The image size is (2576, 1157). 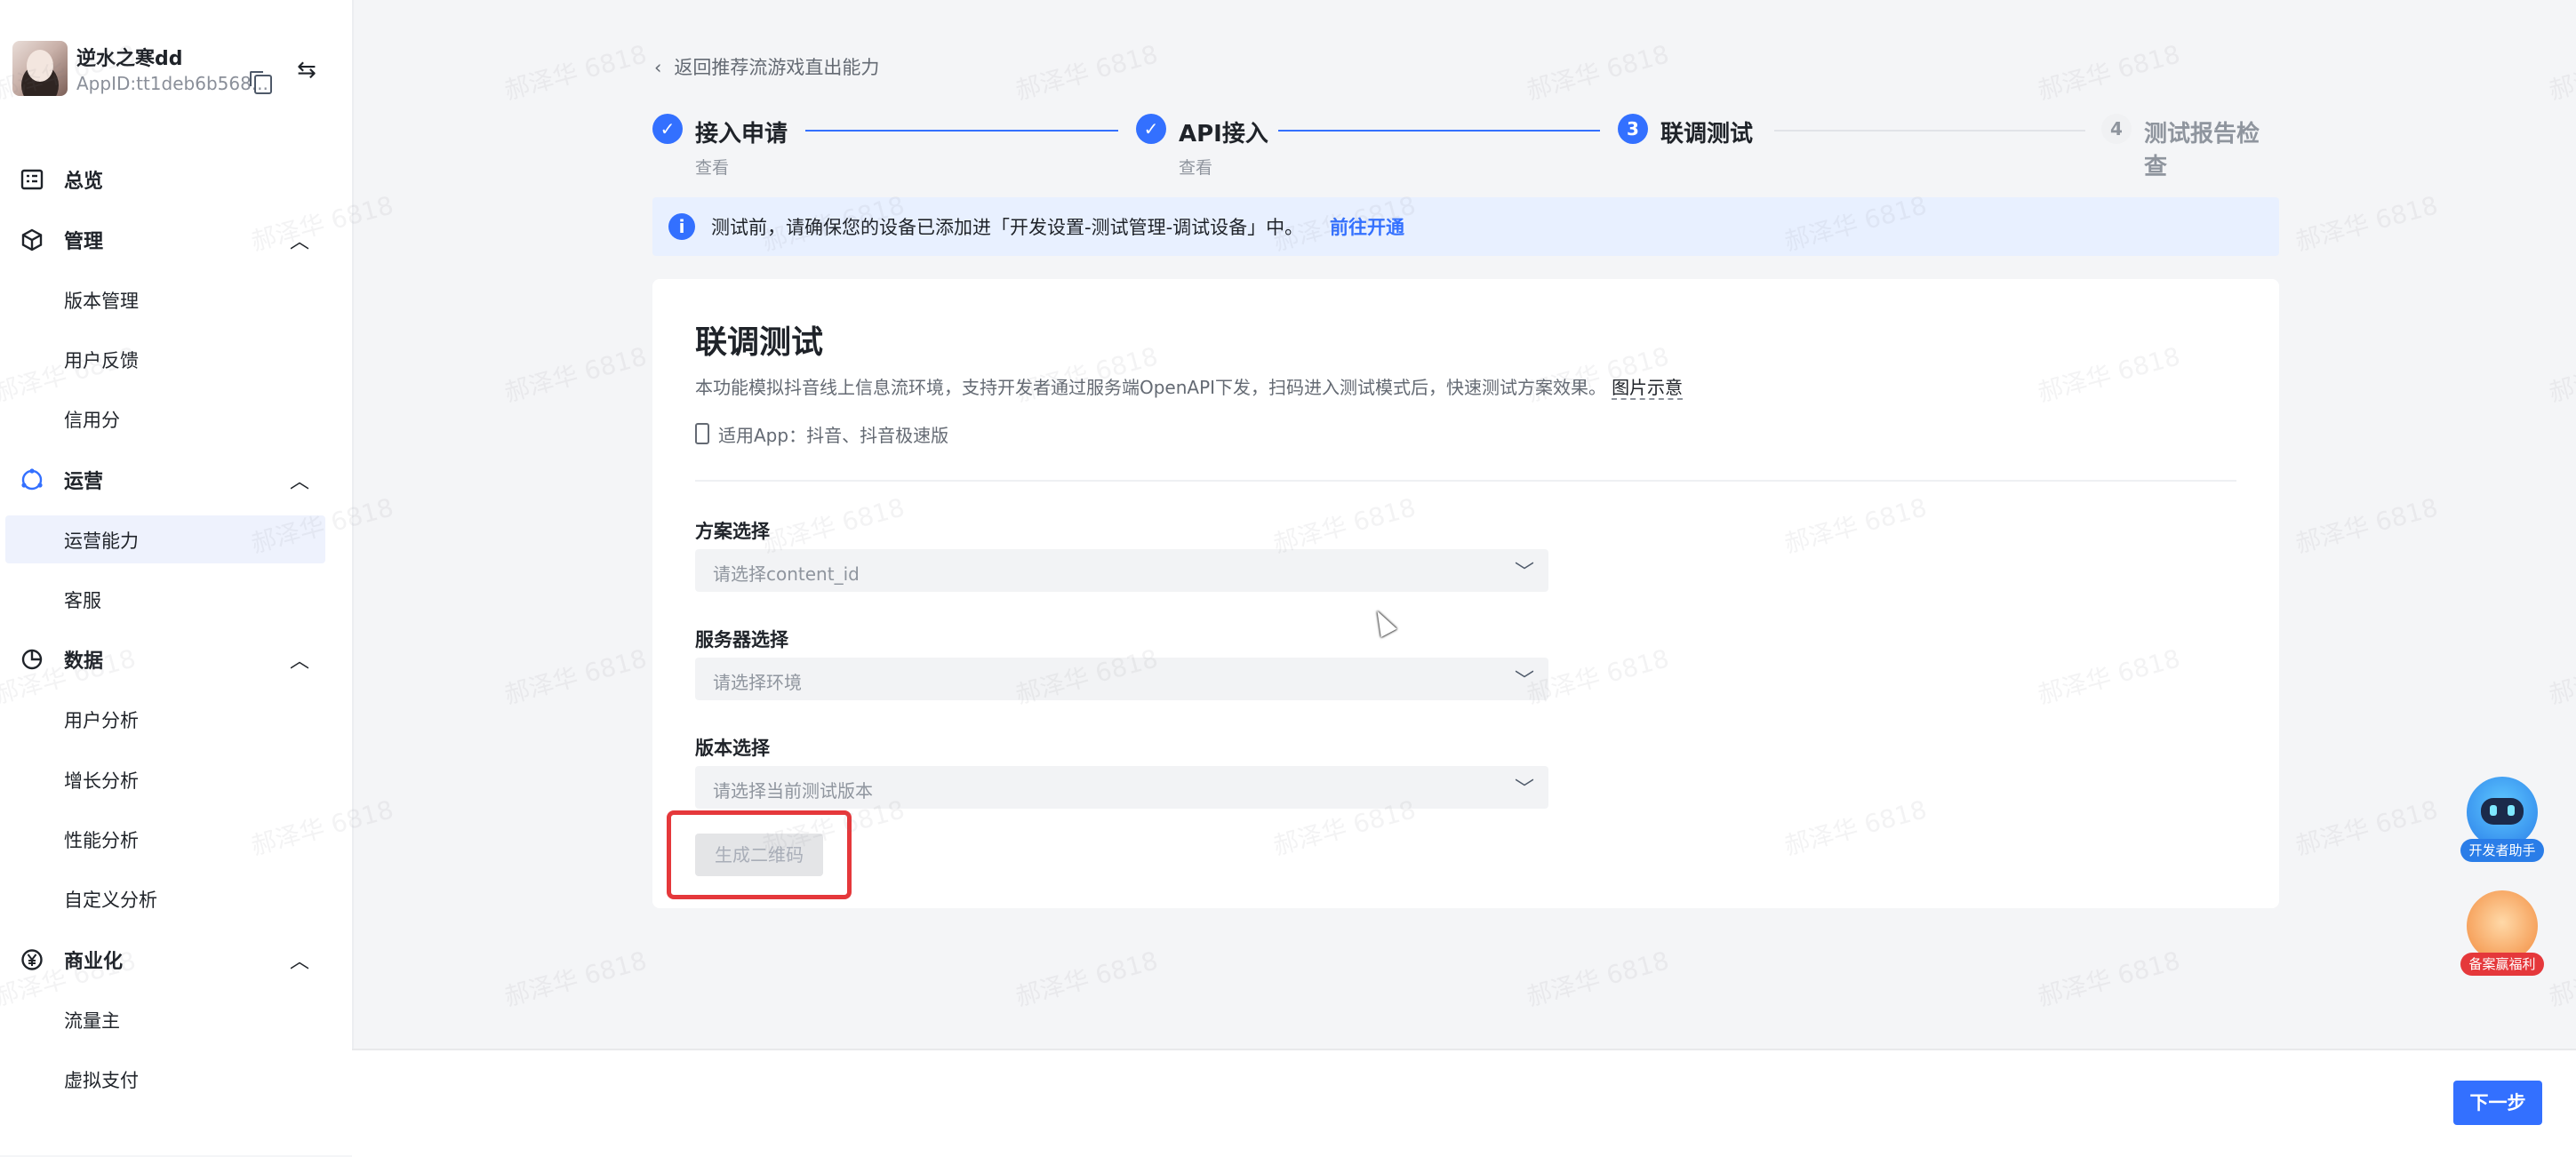 What do you see at coordinates (2502, 933) in the screenshot?
I see `gift-widget: 备案赢福利` at bounding box center [2502, 933].